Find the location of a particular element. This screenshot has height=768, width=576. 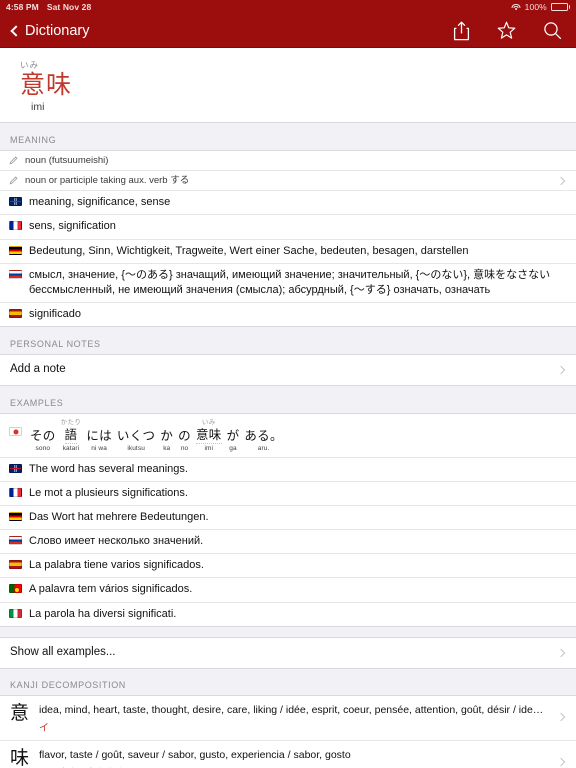

section-gap is located at coordinates (288, 631).